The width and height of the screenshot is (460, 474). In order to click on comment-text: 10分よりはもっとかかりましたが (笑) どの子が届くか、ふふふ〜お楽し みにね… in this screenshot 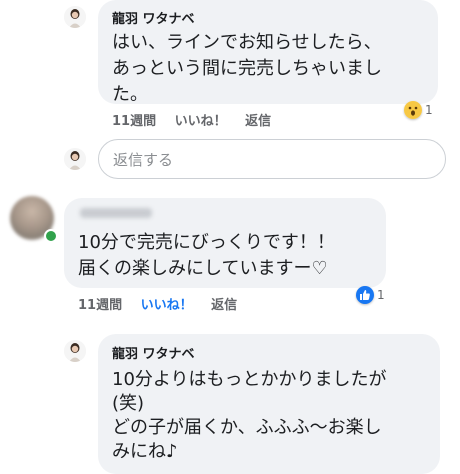, I will do `click(249, 415)`.